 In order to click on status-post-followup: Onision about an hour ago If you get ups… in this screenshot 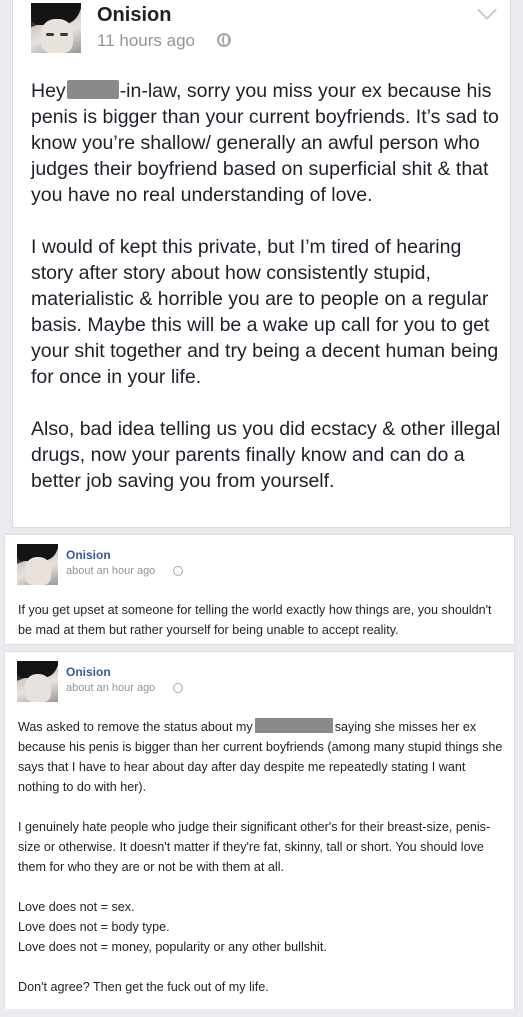, I will do `click(259, 589)`.